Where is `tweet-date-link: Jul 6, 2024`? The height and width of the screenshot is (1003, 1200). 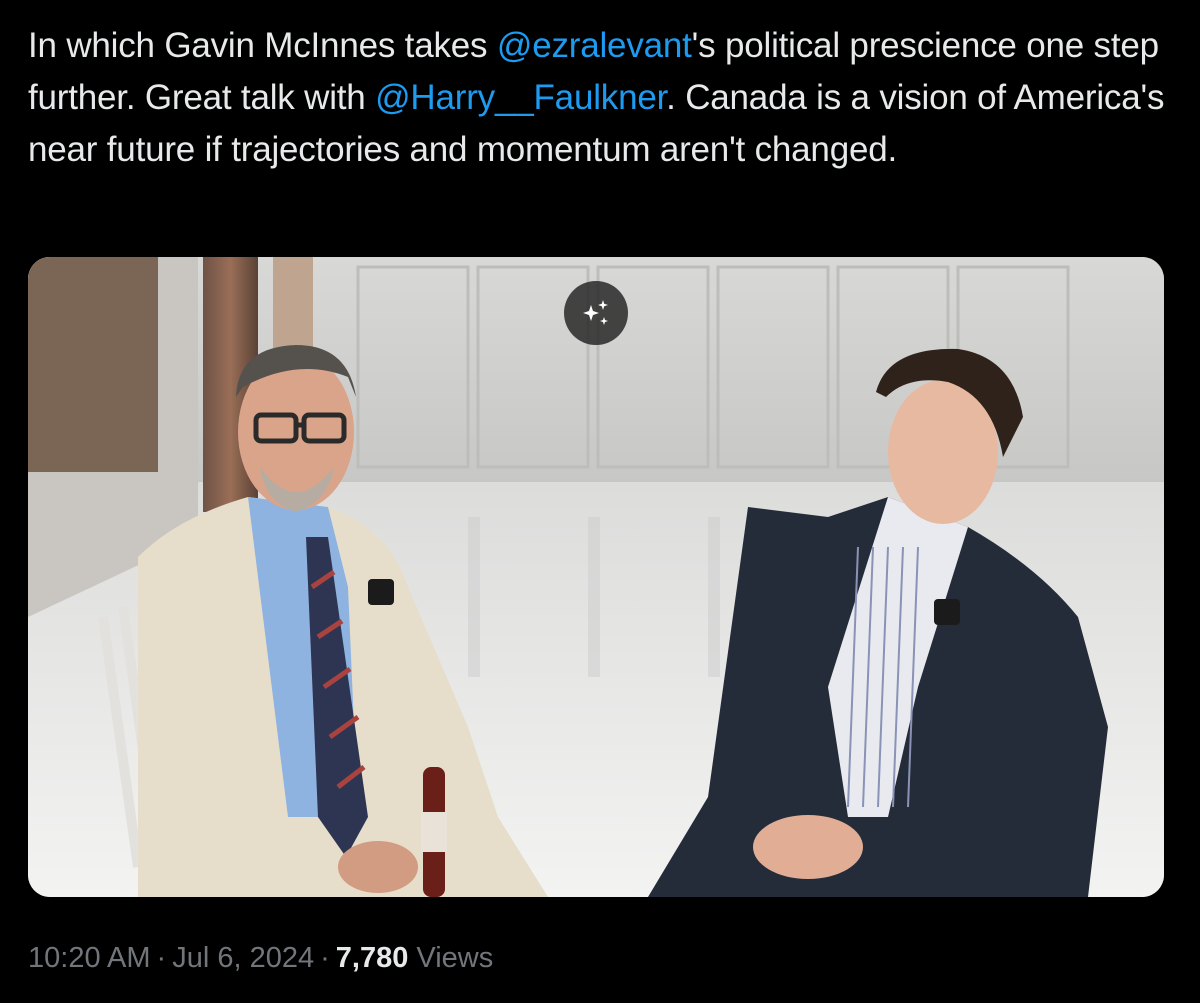
tweet-date-link: Jul 6, 2024 is located at coordinates (243, 958).